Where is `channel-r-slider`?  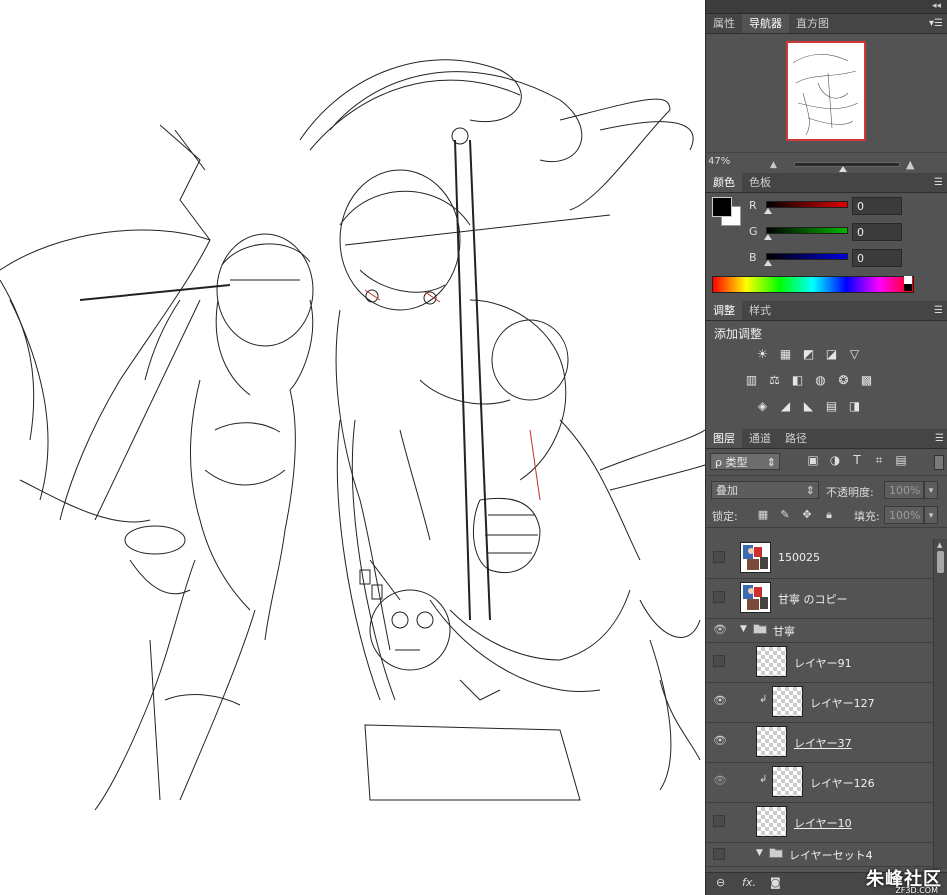 channel-r-slider is located at coordinates (807, 204).